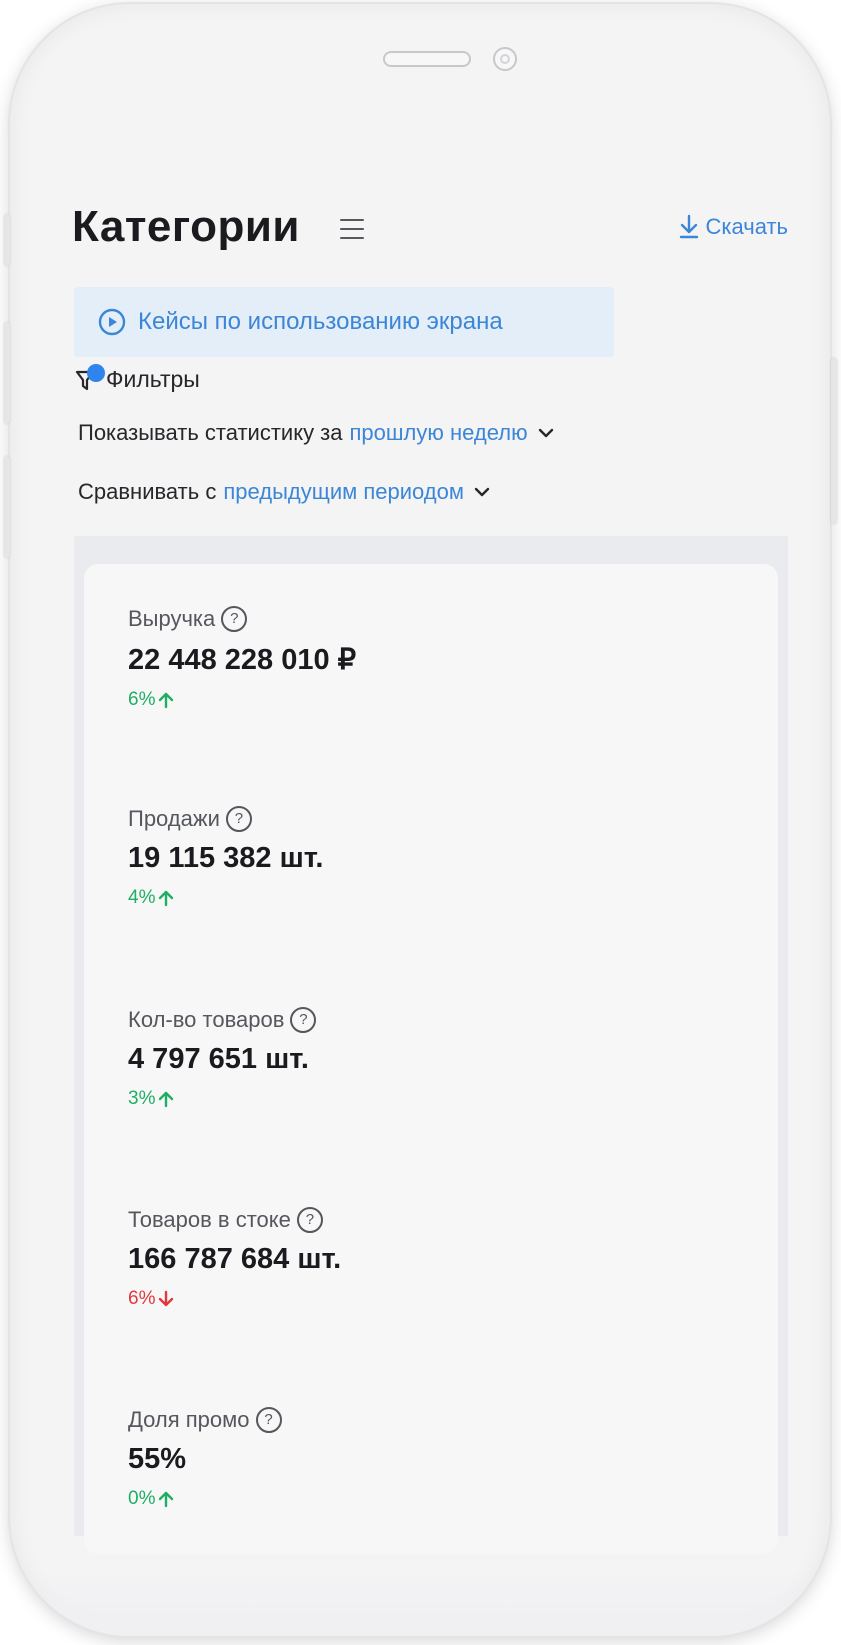 Image resolution: width=841 pixels, height=1645 pixels. Describe the element at coordinates (505, 59) in the screenshot. I see `front-camera` at that location.